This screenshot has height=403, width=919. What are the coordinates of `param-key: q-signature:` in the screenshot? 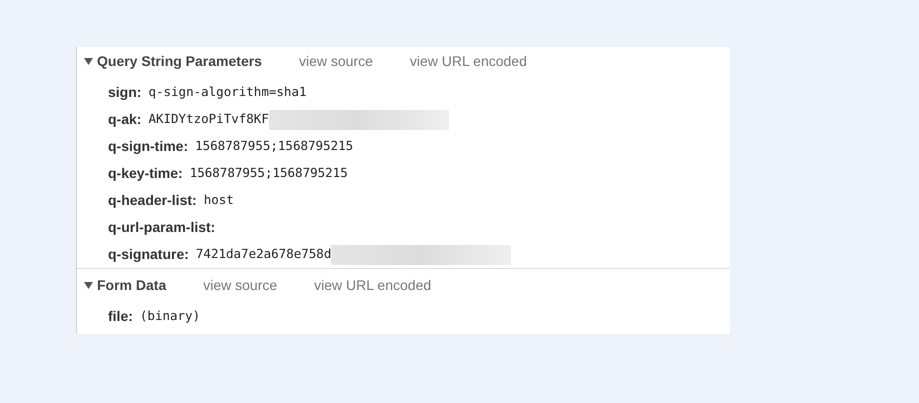 It's located at (148, 254).